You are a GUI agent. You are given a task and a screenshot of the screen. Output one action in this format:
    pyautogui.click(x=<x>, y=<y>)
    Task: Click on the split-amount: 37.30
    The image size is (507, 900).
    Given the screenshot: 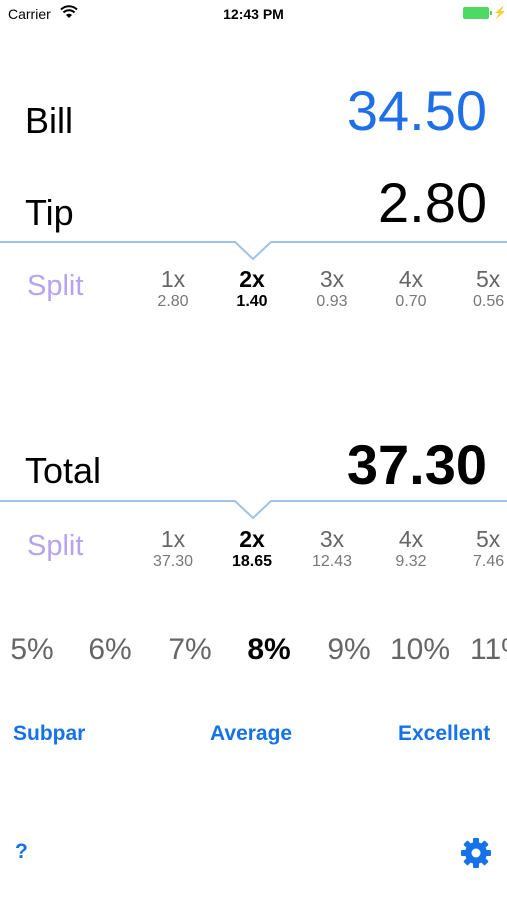 What is the action you would take?
    pyautogui.click(x=173, y=561)
    